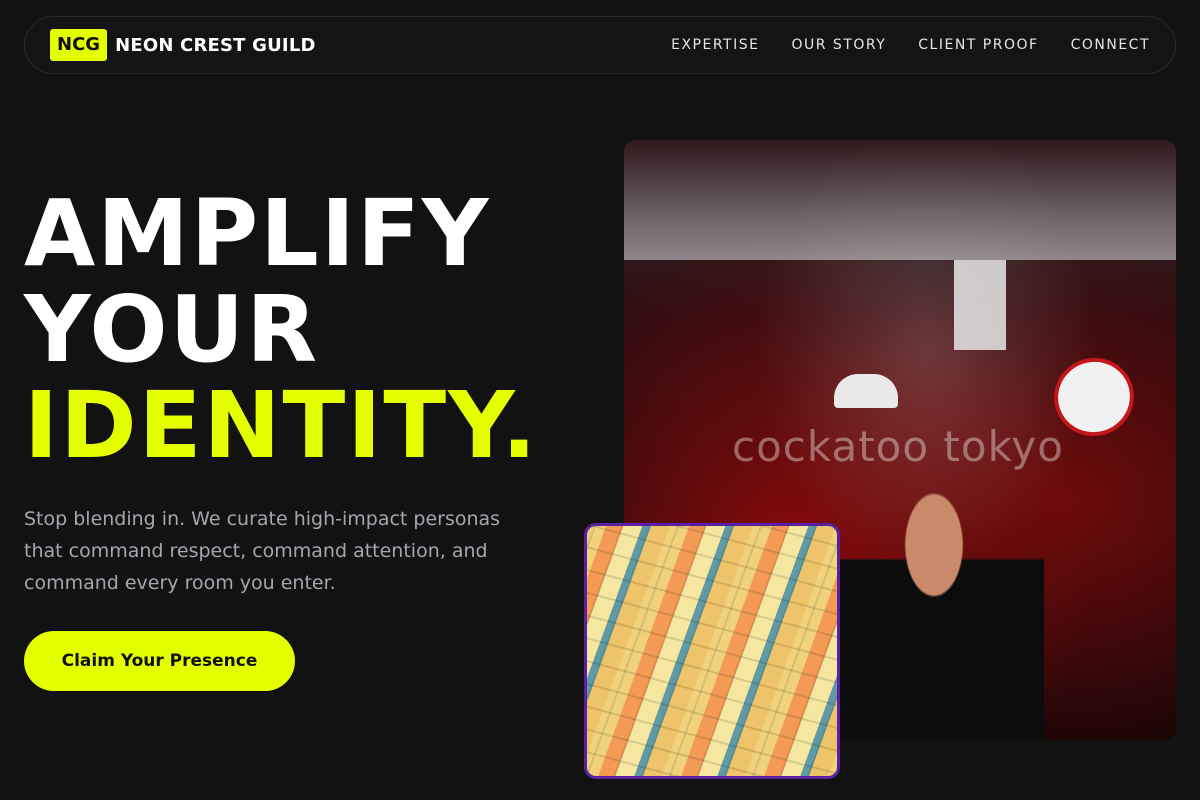 The image size is (1200, 800). I want to click on claim-presence-button: Claim Your Presence, so click(159, 661).